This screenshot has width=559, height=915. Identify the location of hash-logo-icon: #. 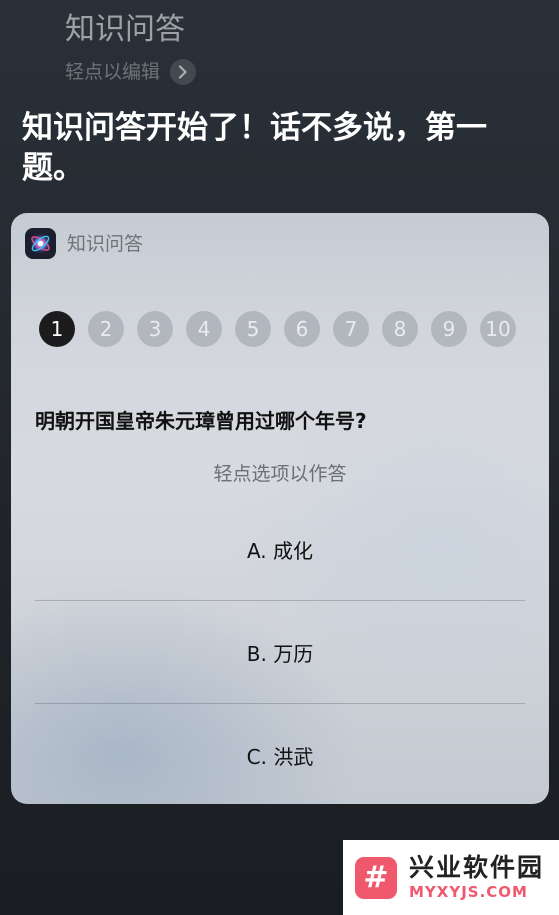
(376, 877).